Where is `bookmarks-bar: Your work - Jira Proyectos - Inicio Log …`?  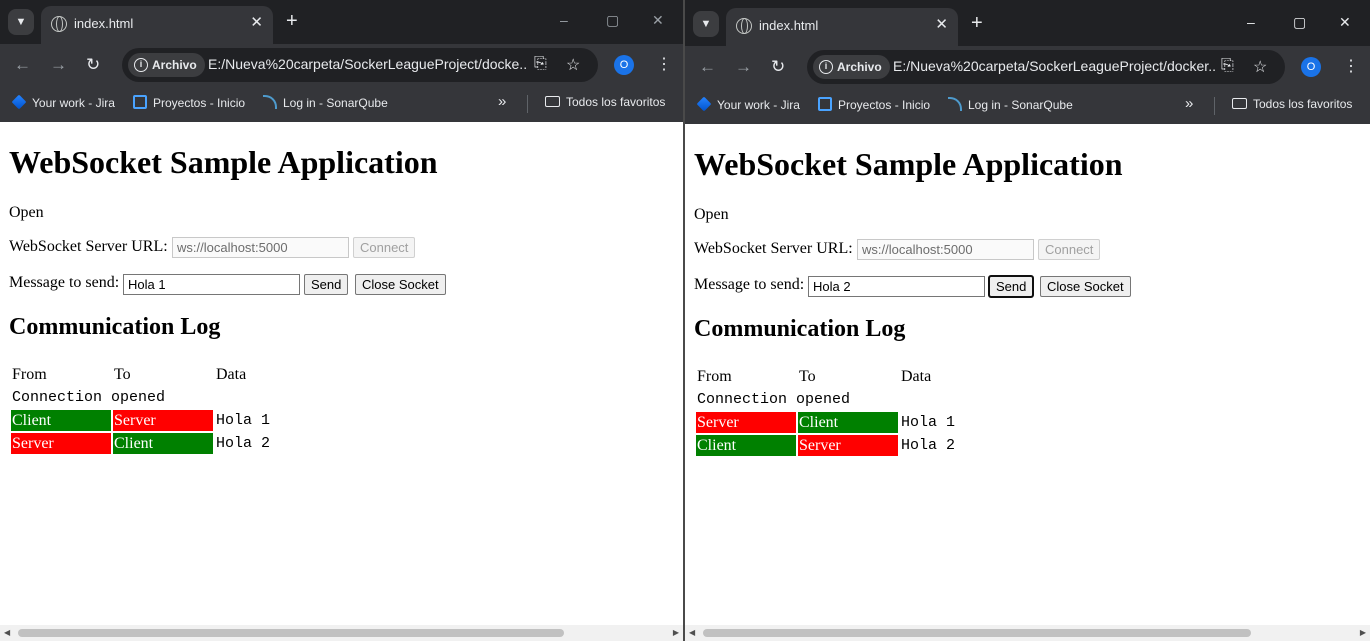
bookmarks-bar: Your work - Jira Proyectos - Inicio Log … is located at coordinates (1027, 106).